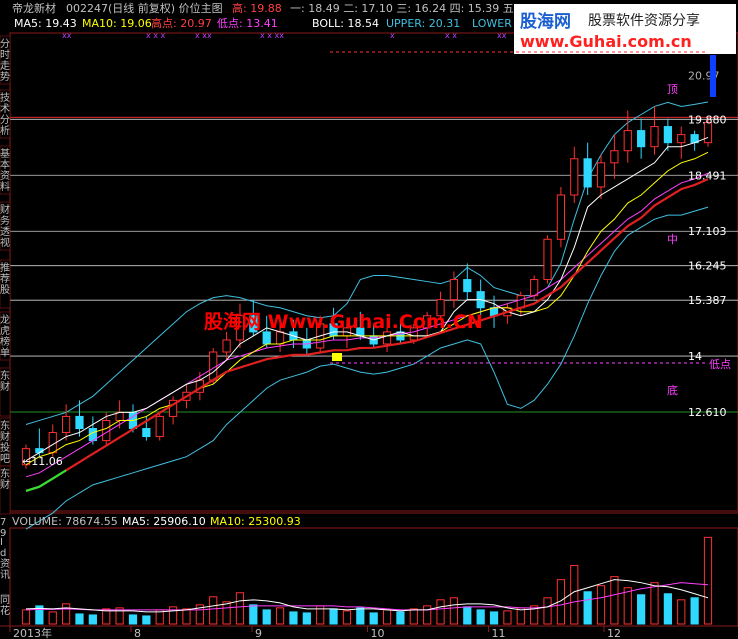 This screenshot has height=639, width=738. What do you see at coordinates (5, 564) in the screenshot?
I see `volume-tab-char: 资` at bounding box center [5, 564].